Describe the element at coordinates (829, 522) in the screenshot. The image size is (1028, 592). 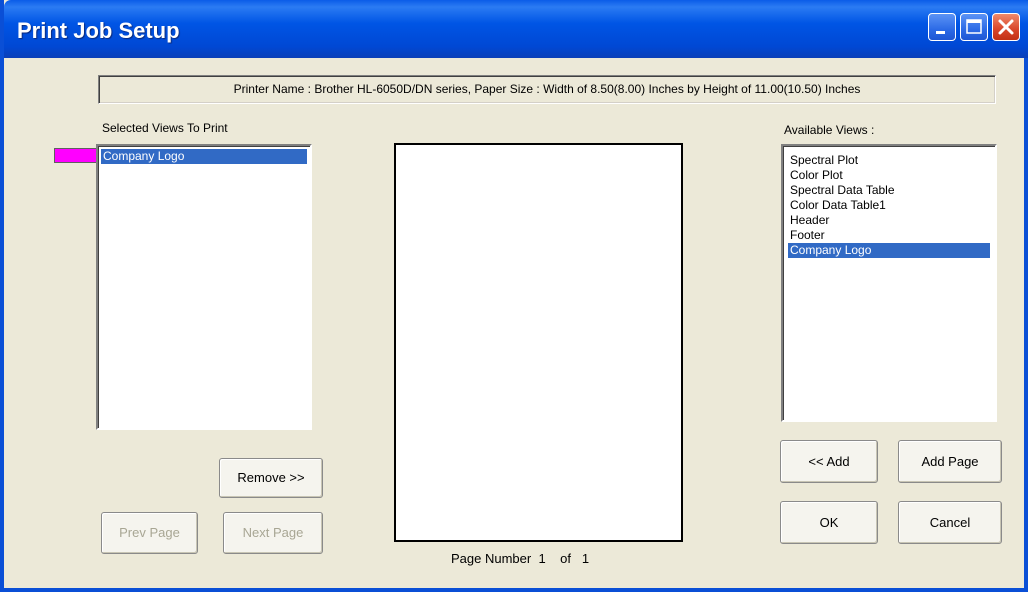
I see `ok-button: OK` at that location.